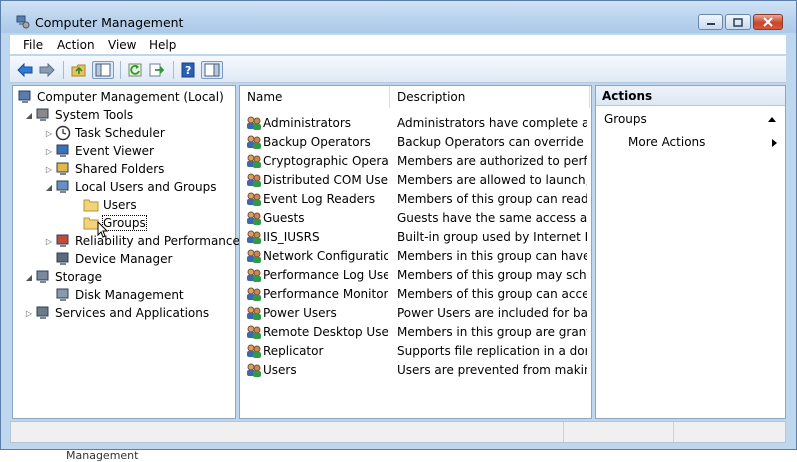 Image resolution: width=797 pixels, height=462 pixels. I want to click on tree-item-local-users-and-groups: ◢ Local Users and Groups, so click(130, 187).